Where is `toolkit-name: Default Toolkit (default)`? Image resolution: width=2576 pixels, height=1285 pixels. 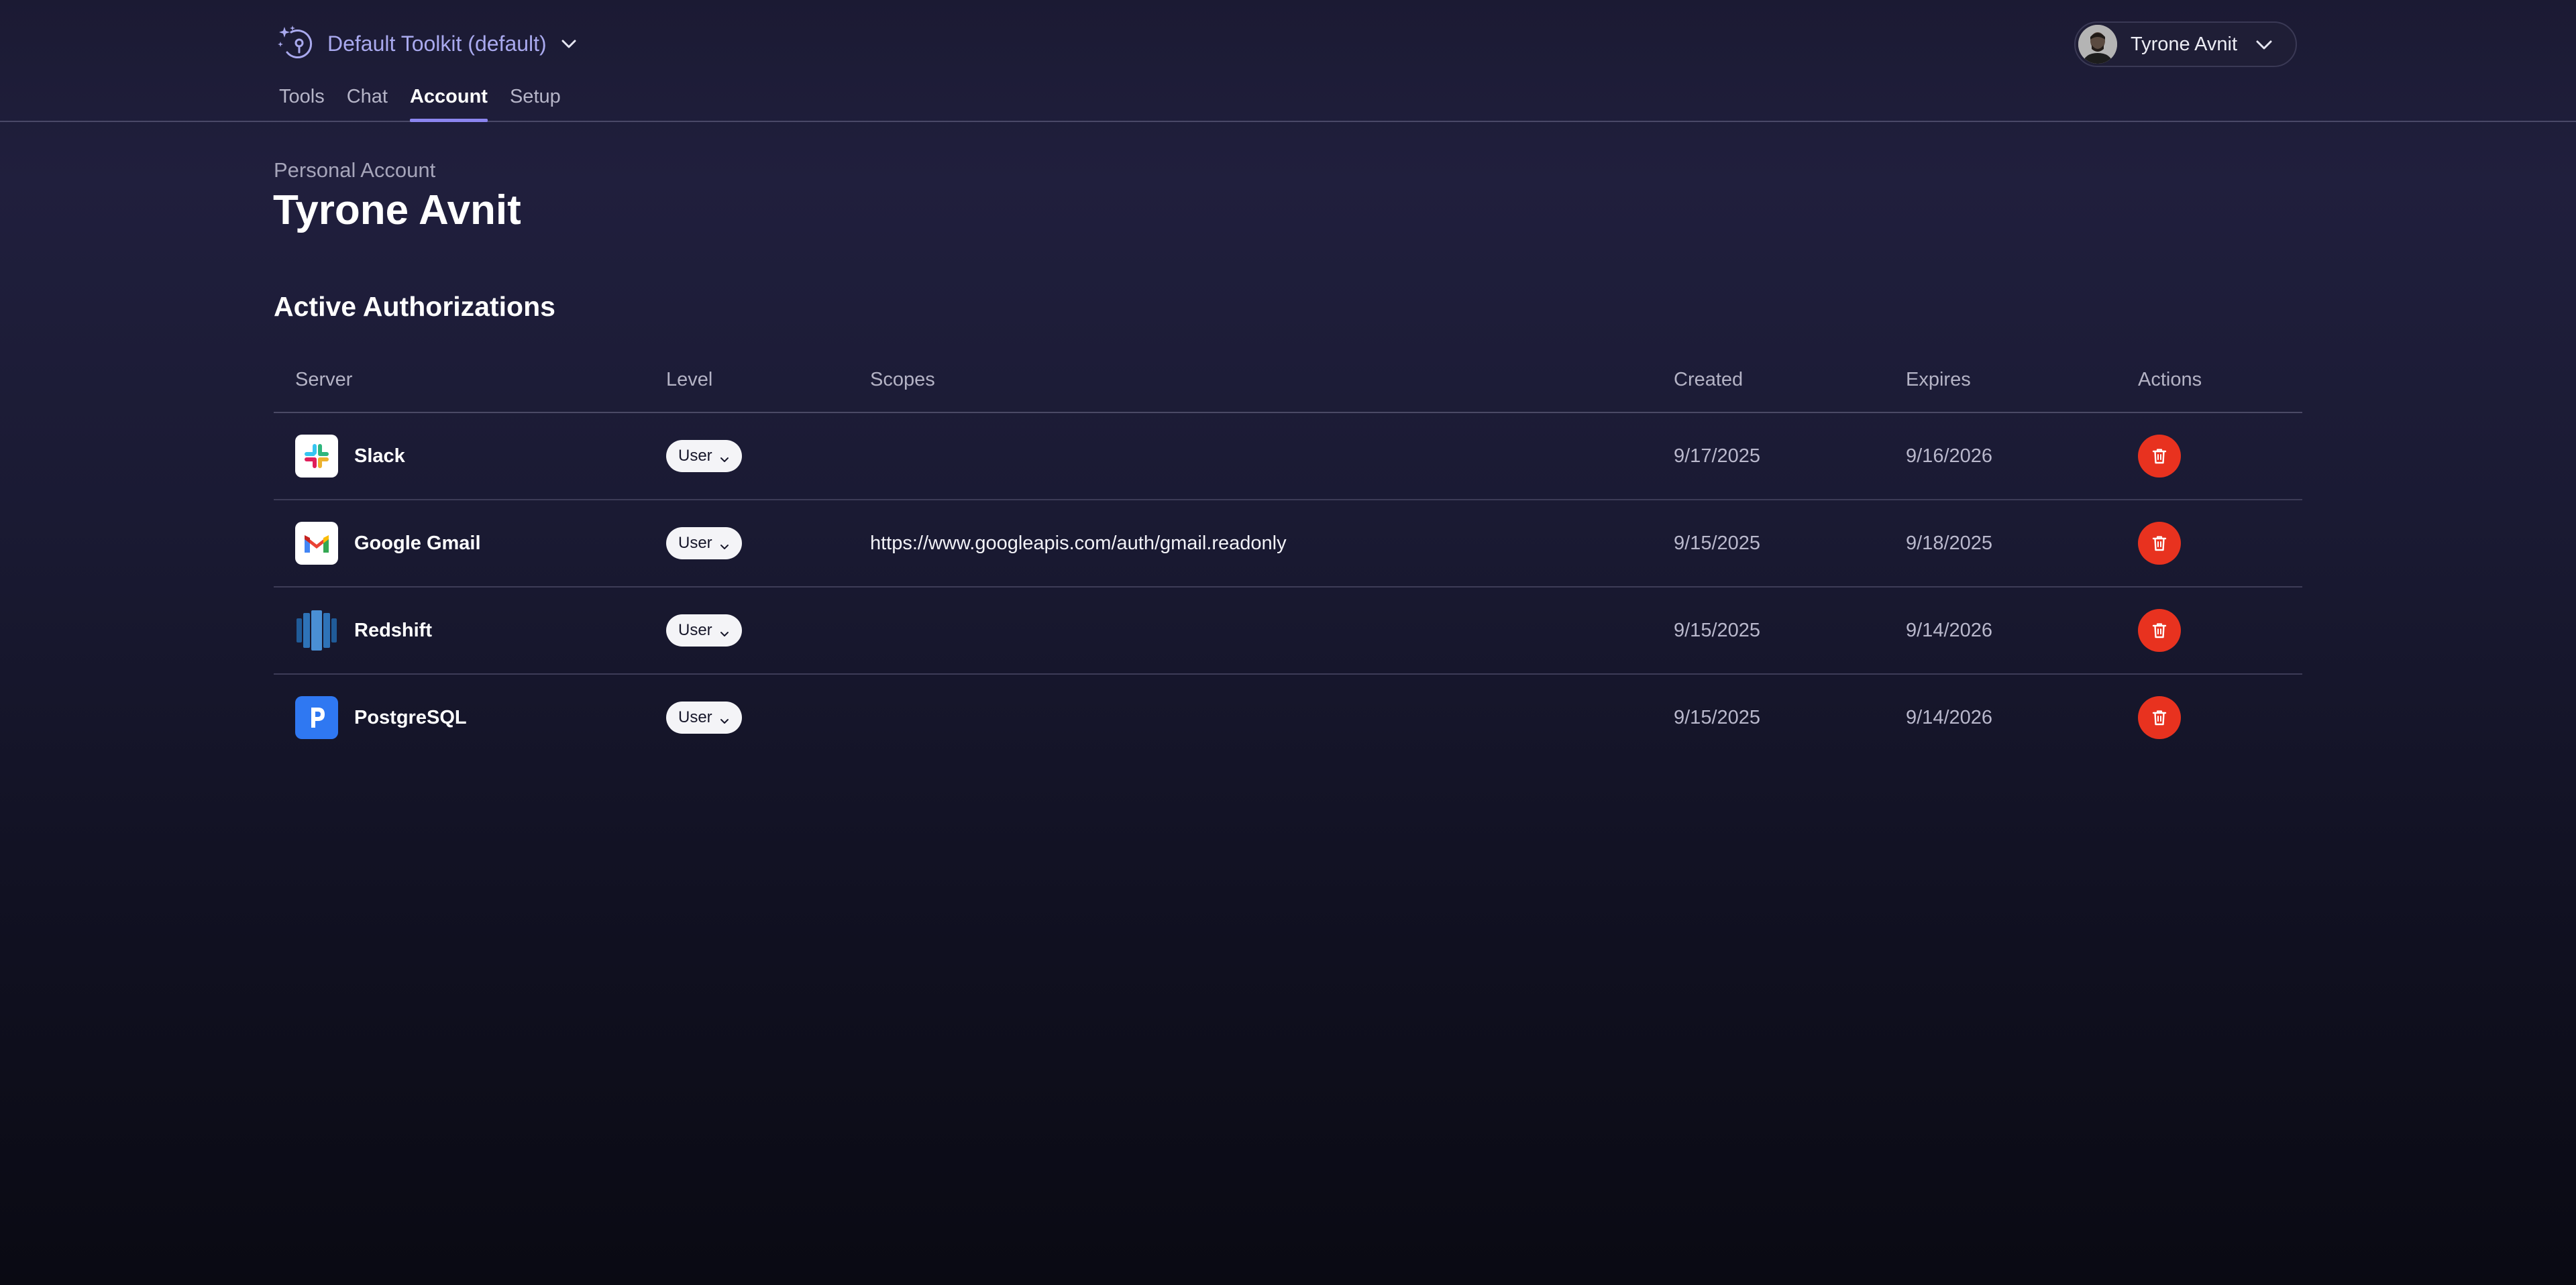 toolkit-name: Default Toolkit (default) is located at coordinates (437, 43).